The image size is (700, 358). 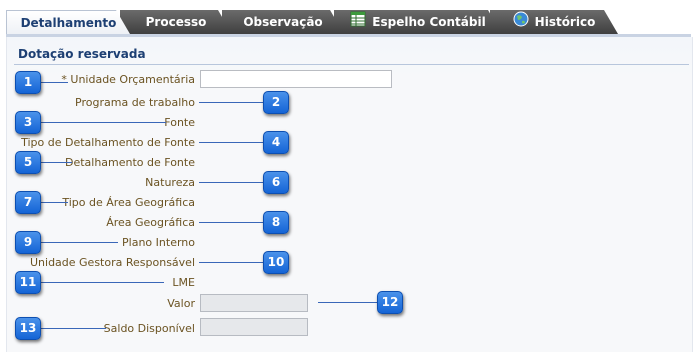 What do you see at coordinates (276, 222) in the screenshot?
I see `callout-badge-8: 8` at bounding box center [276, 222].